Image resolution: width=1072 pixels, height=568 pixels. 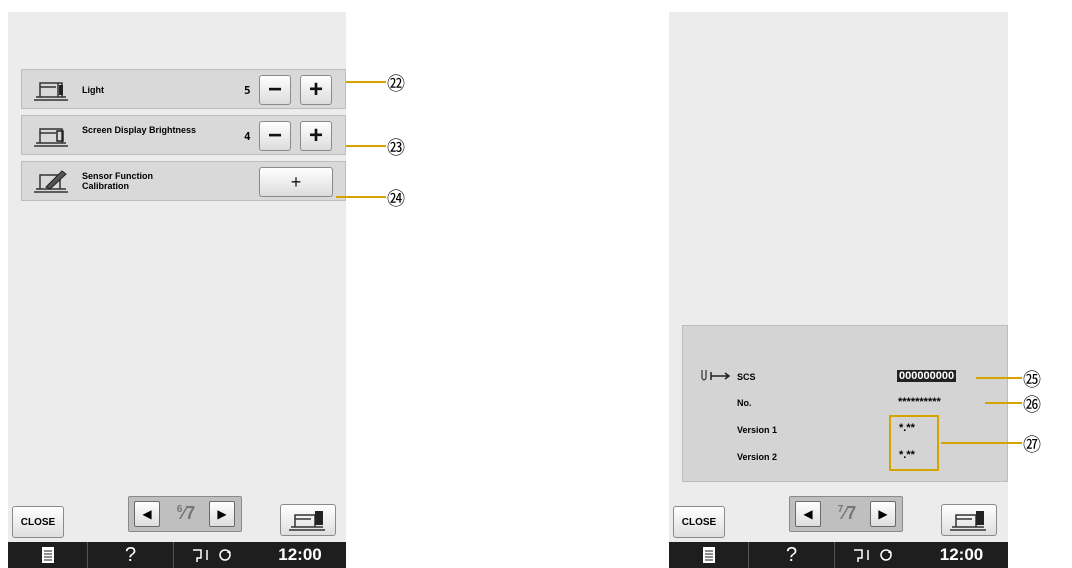 I want to click on brightness-setting-row: Screen Display Brightness 4 − +, so click(x=183, y=135).